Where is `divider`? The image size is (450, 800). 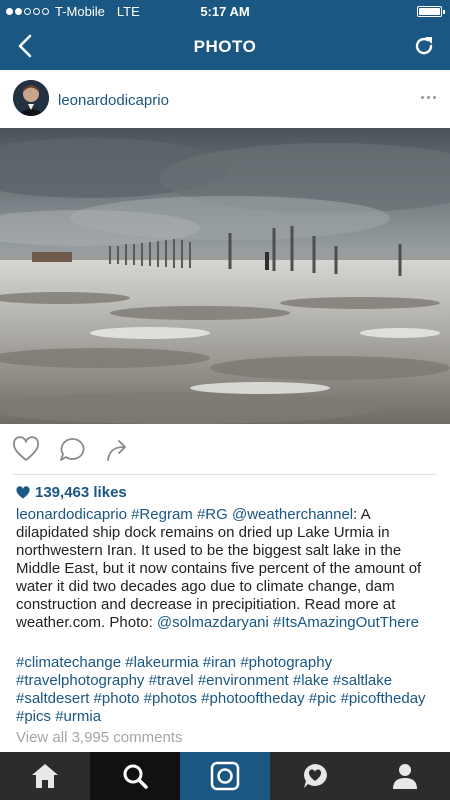
divider is located at coordinates (225, 474).